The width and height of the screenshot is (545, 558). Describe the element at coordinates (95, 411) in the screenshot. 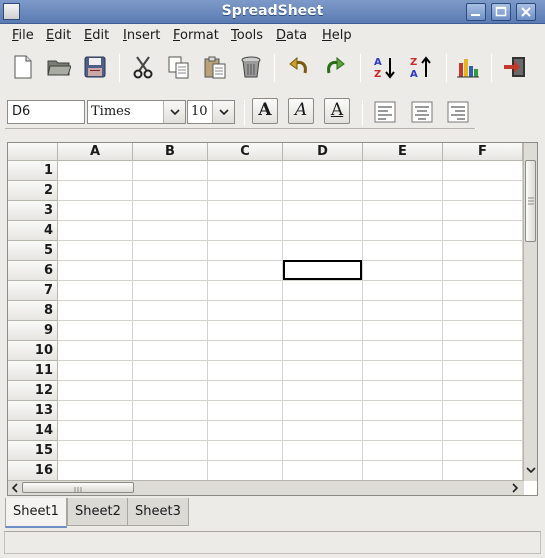

I see `cell-a13` at that location.